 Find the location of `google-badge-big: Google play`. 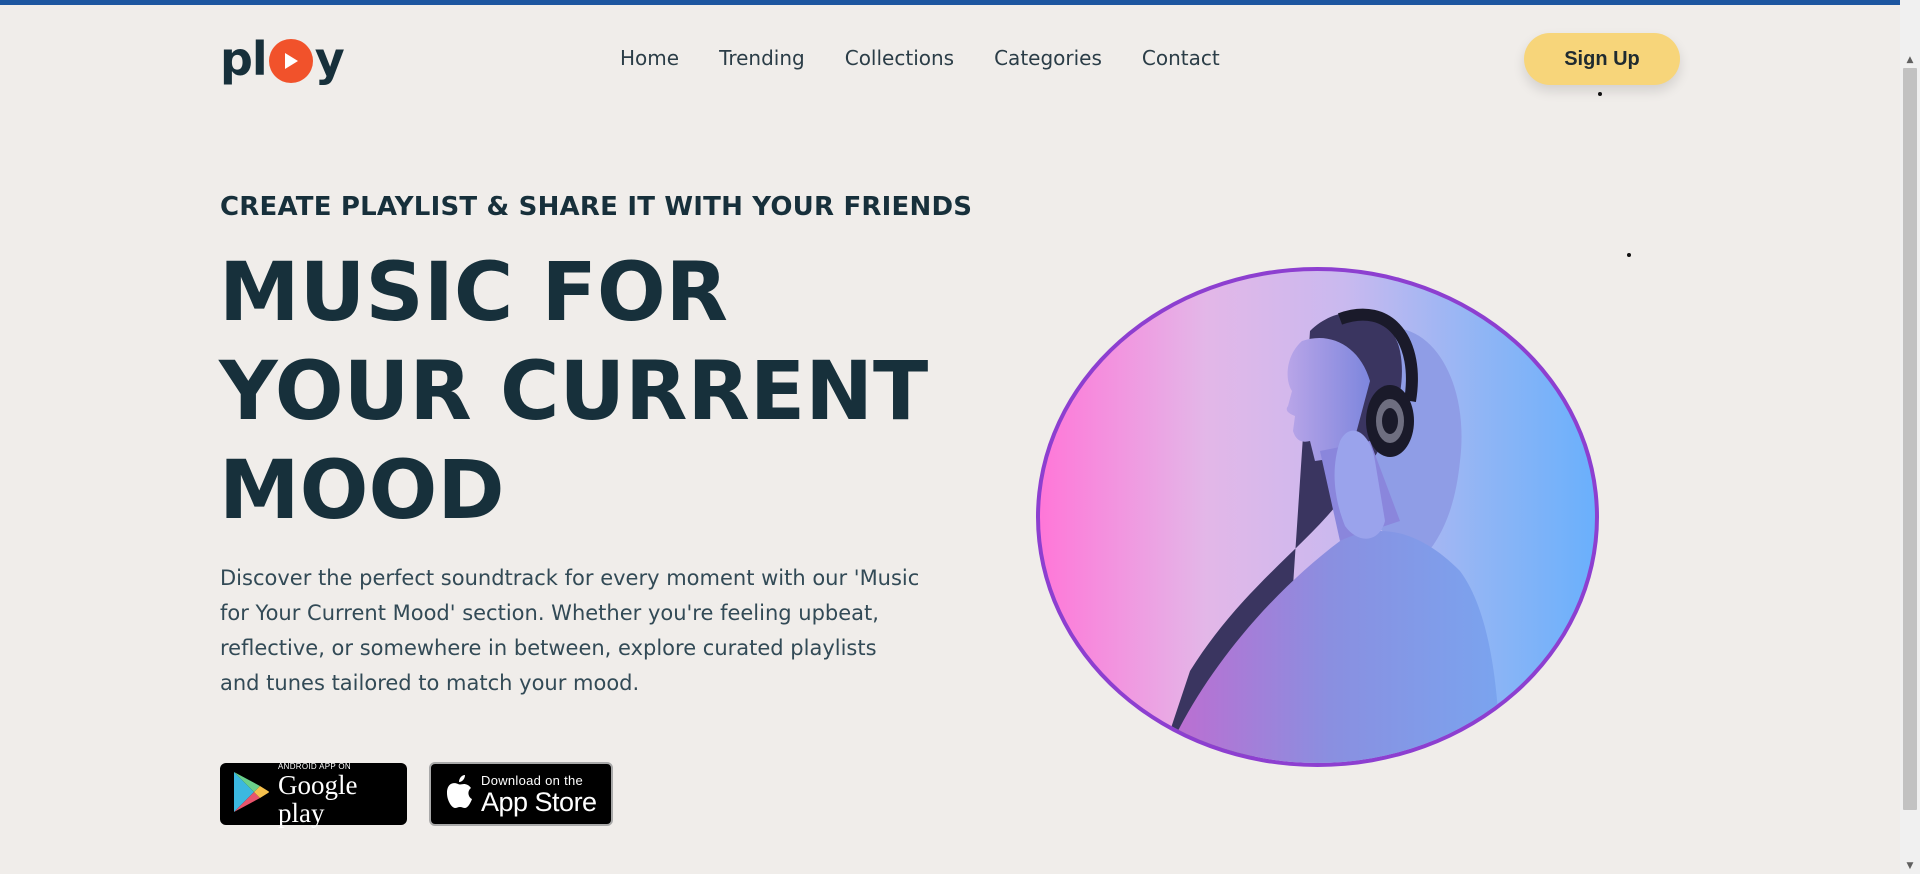

google-badge-big: Google play is located at coordinates (318, 798).